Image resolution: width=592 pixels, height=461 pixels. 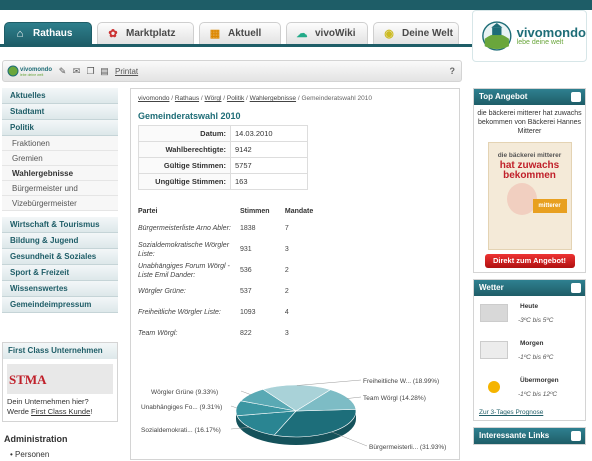 What do you see at coordinates (60, 225) in the screenshot?
I see `sidebar-item-wirtschaft: Wirtschaft & Tourismus` at bounding box center [60, 225].